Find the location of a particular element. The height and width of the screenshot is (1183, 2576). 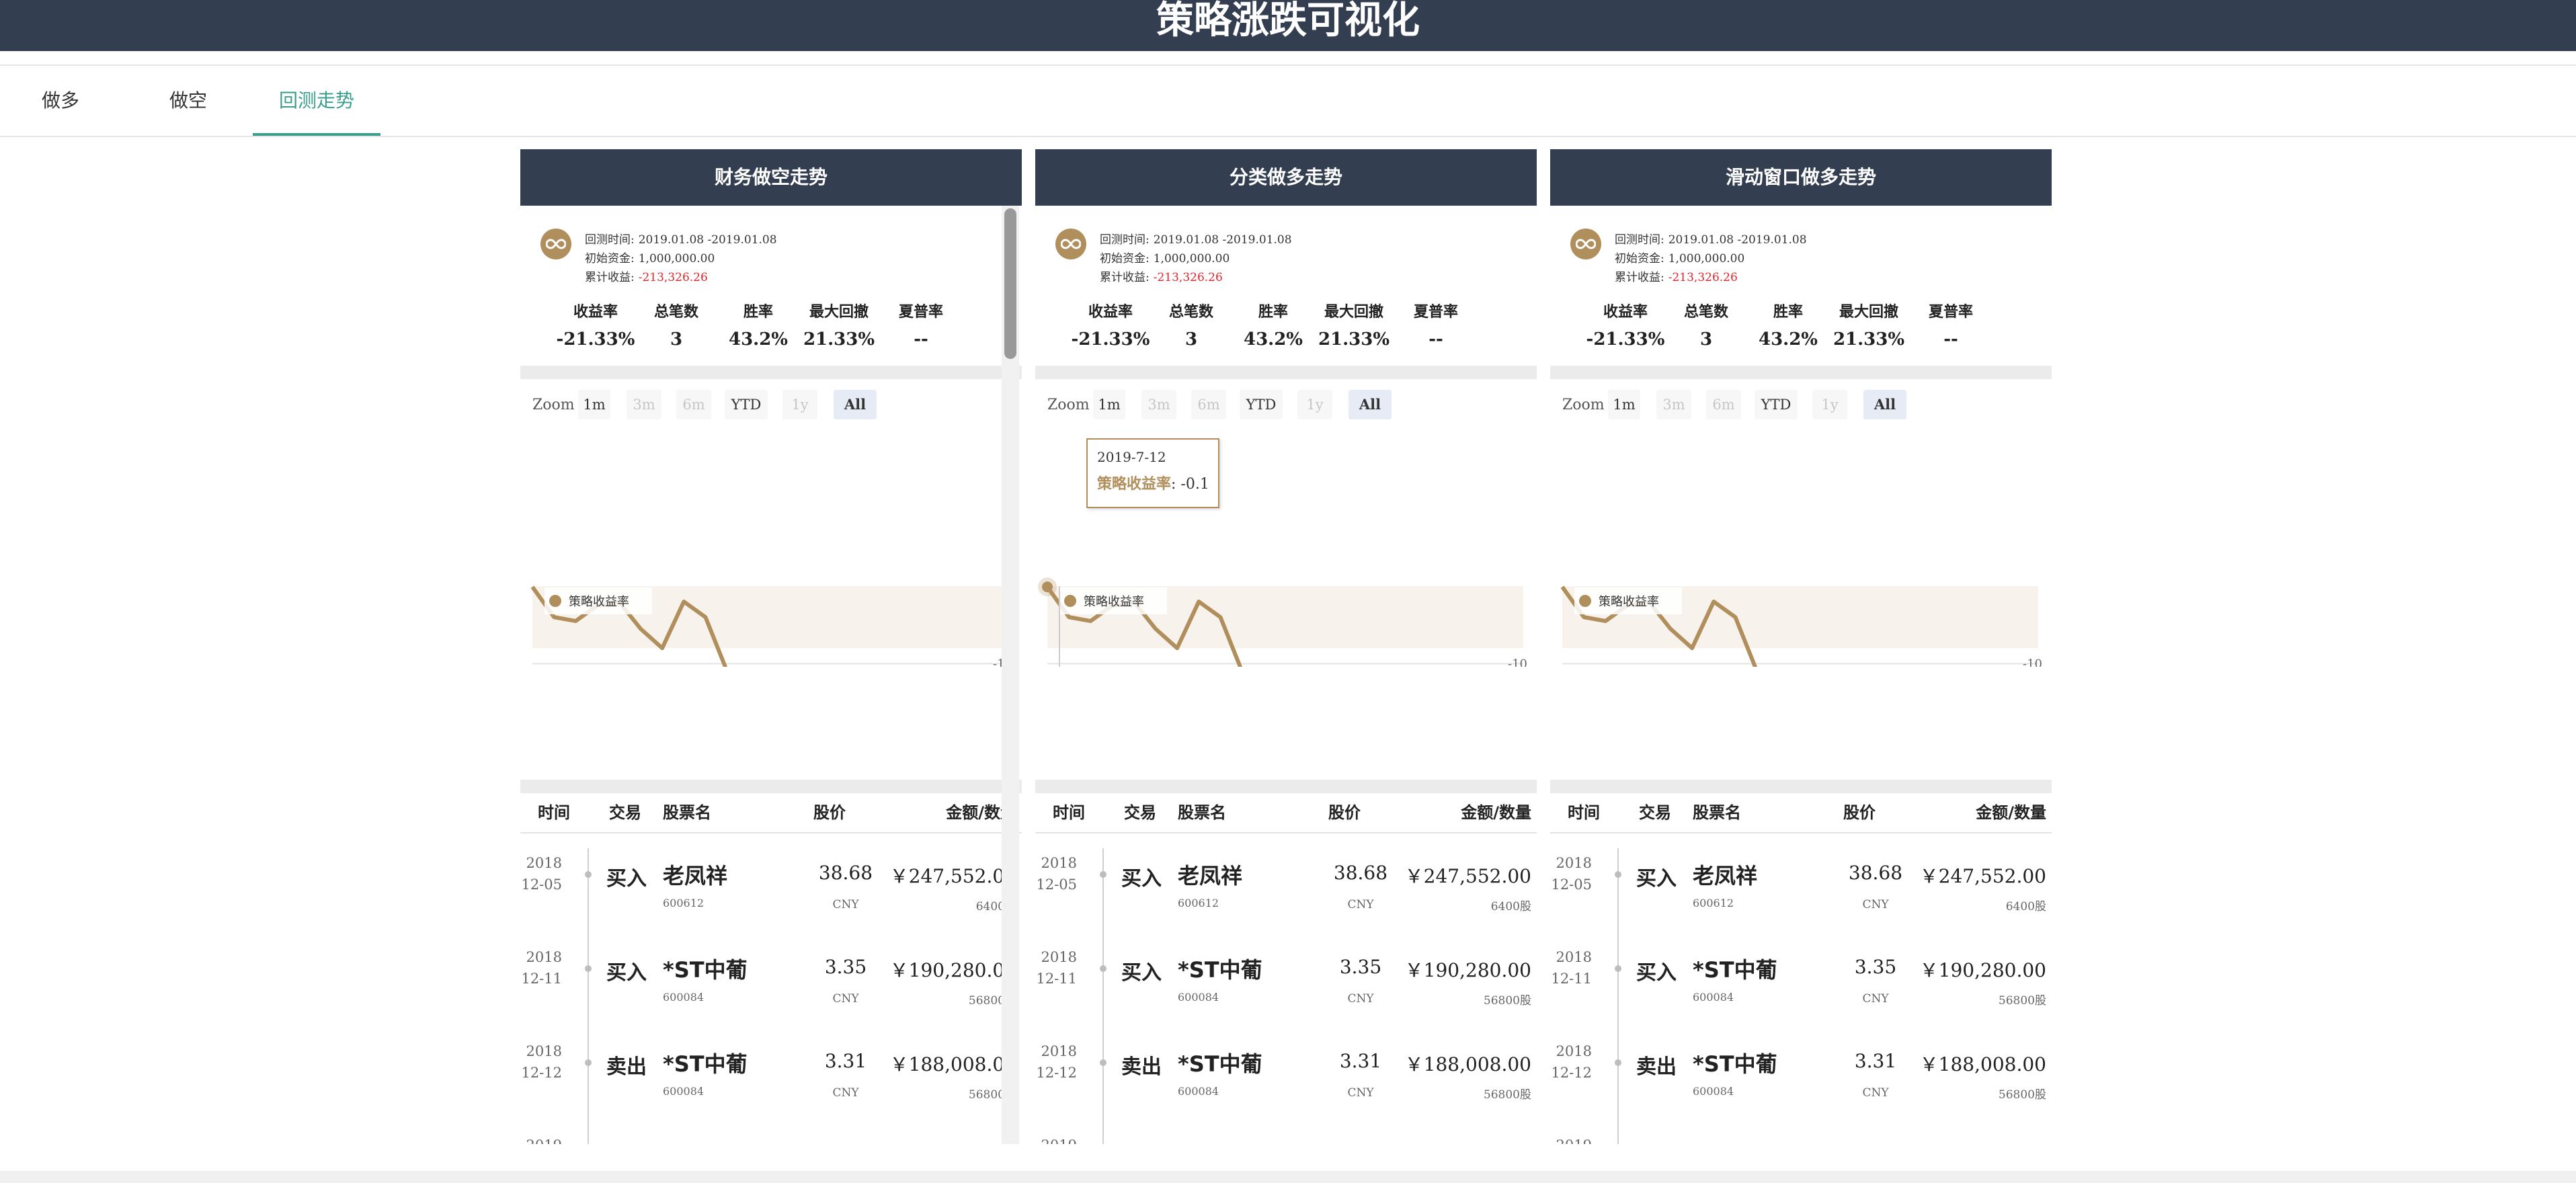

trade-year: 2019 is located at coordinates (1056, 1140).